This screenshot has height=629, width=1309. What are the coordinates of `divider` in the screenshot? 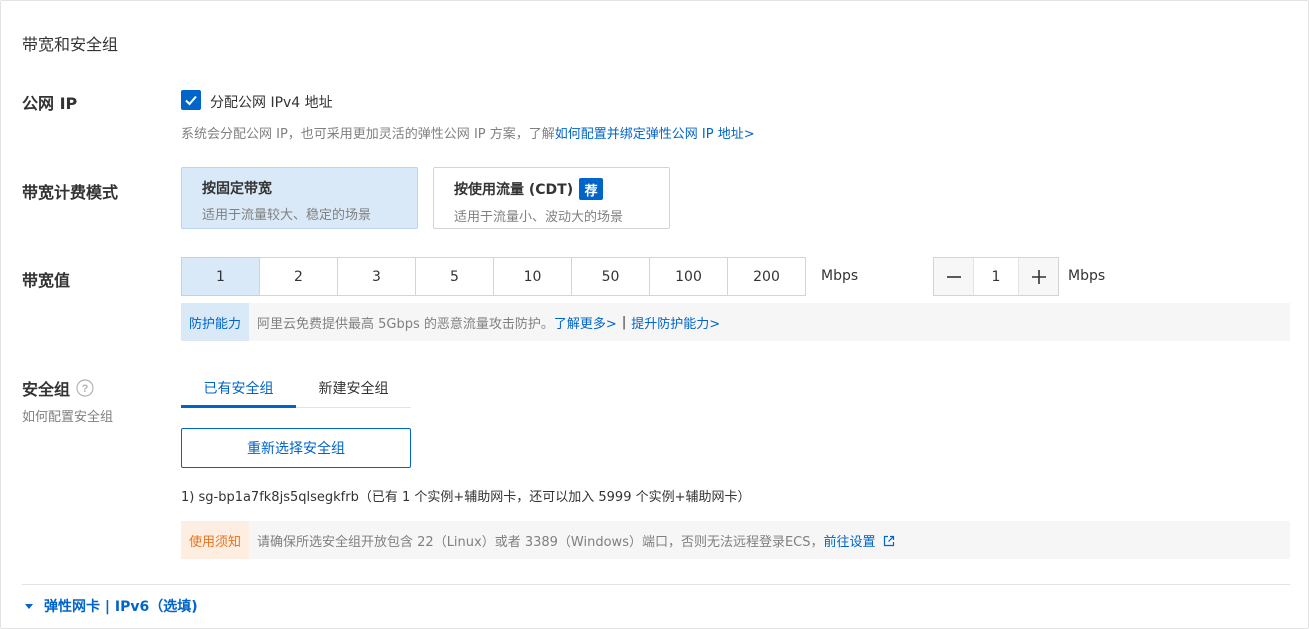 It's located at (656, 584).